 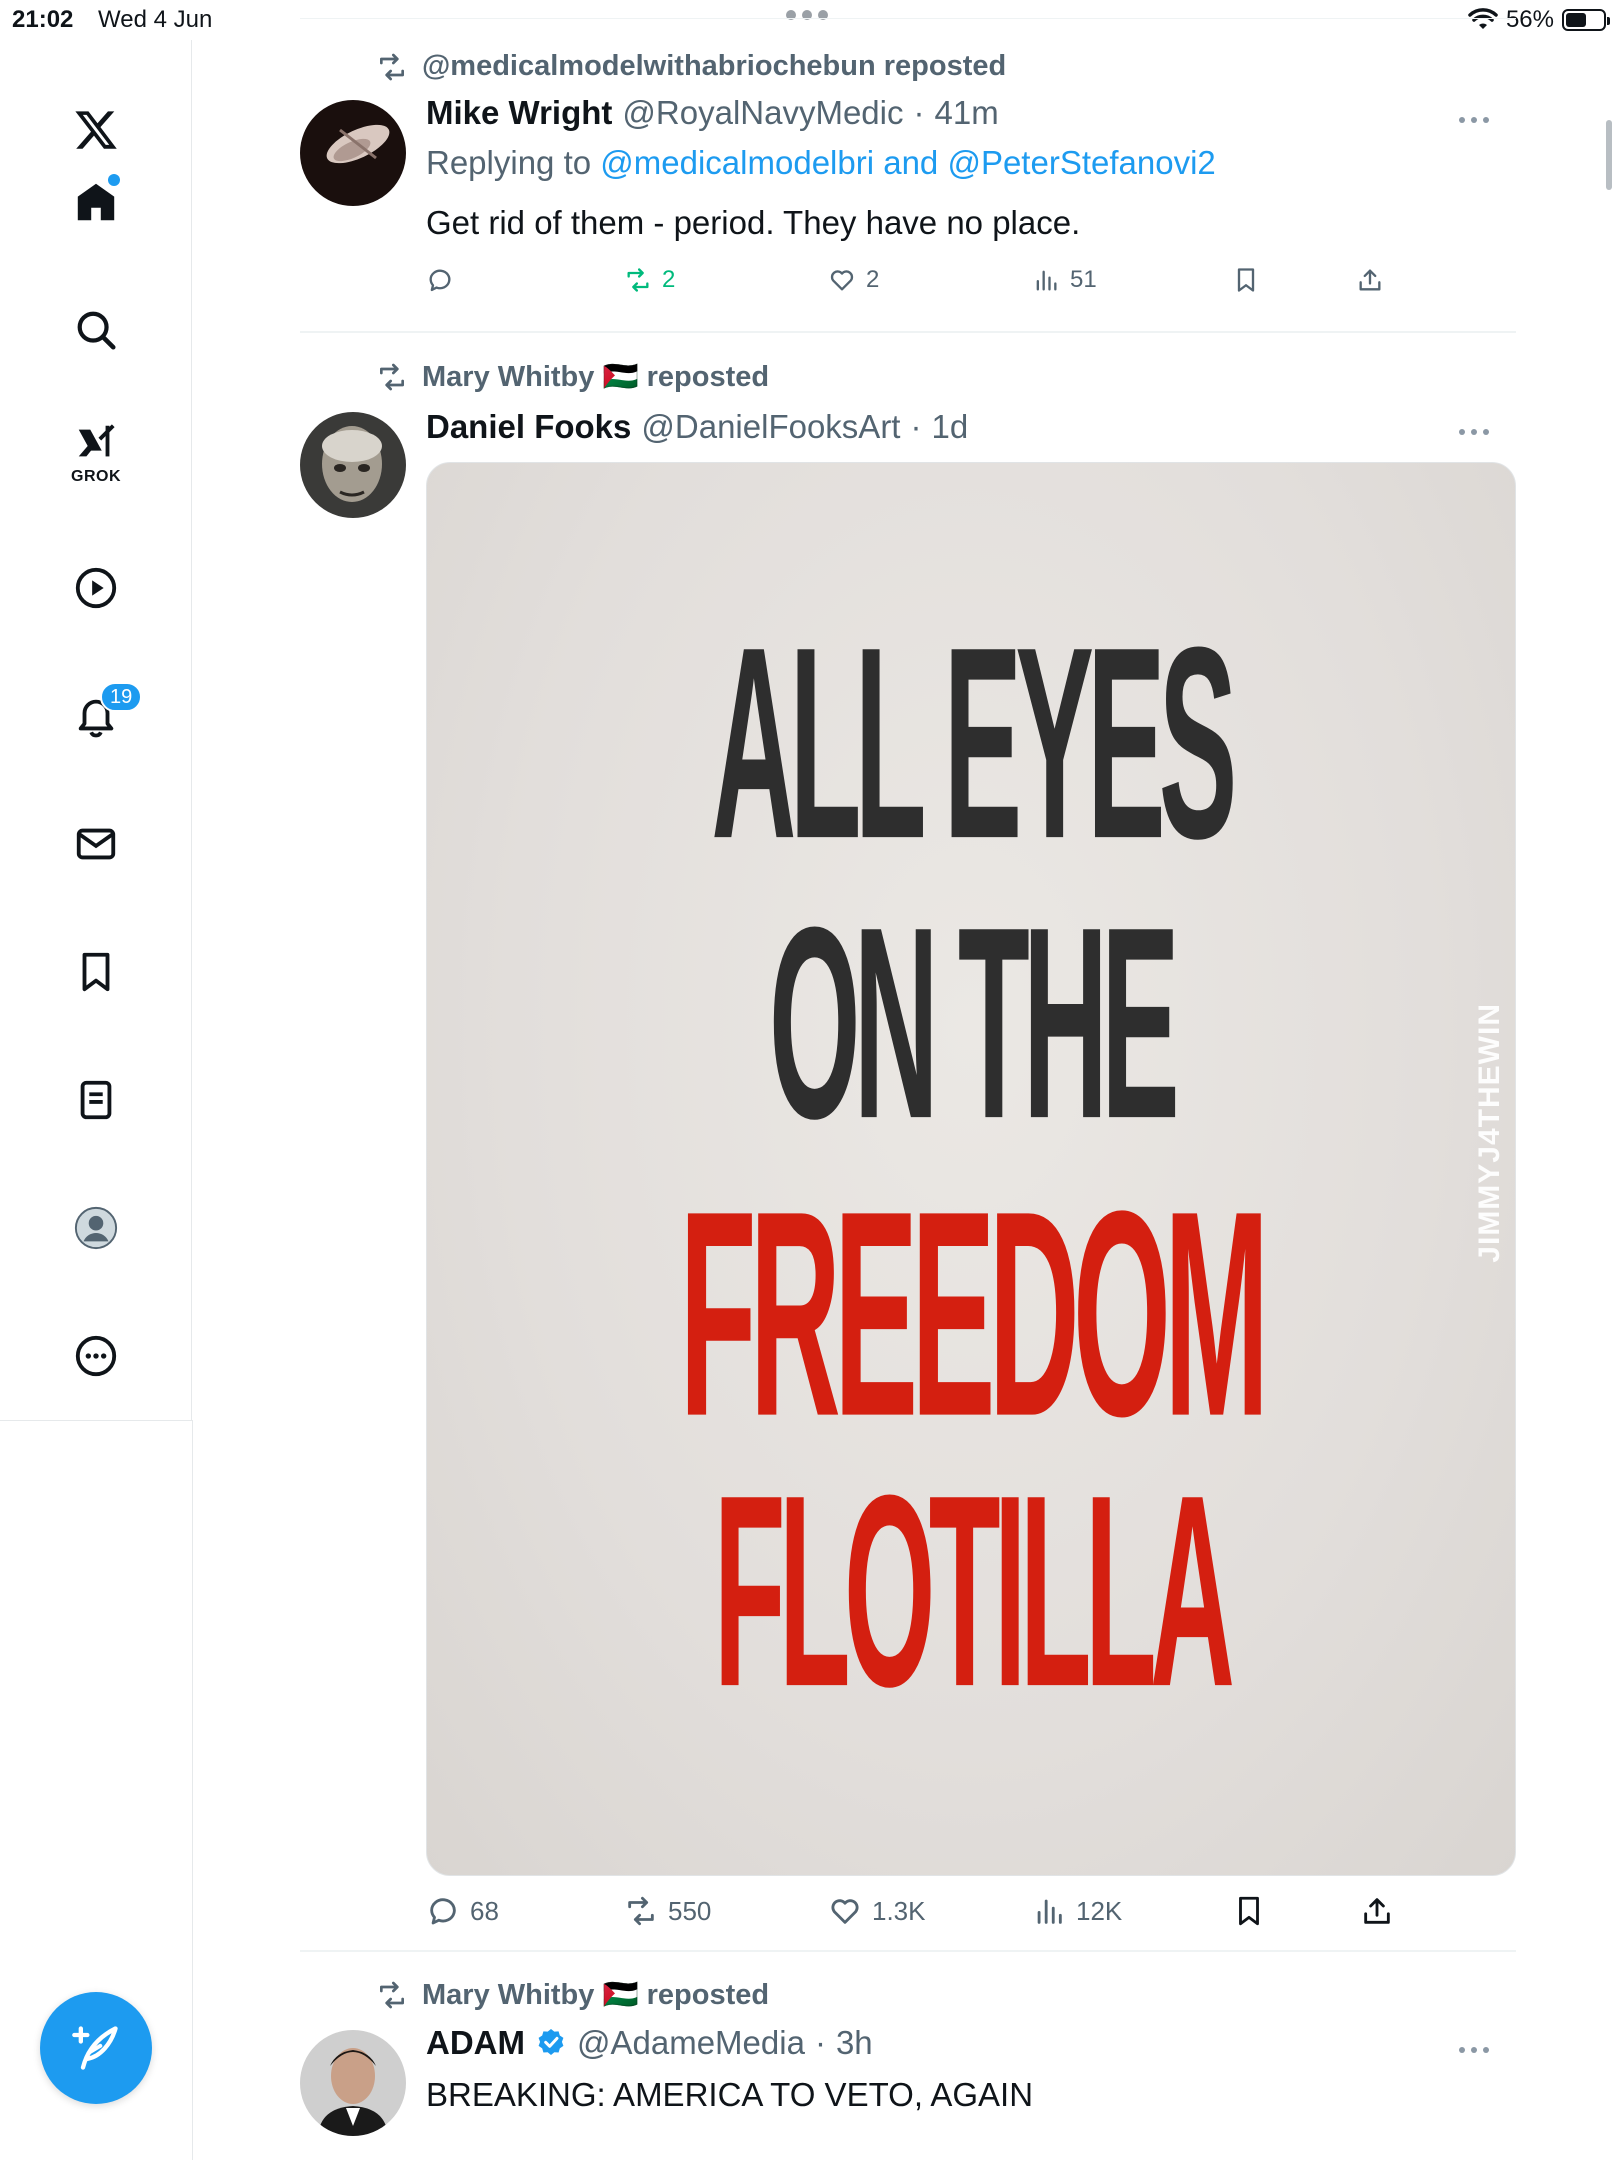 What do you see at coordinates (1489, 1133) in the screenshot?
I see `image-watermark: JIMMYJ4THEWIN` at bounding box center [1489, 1133].